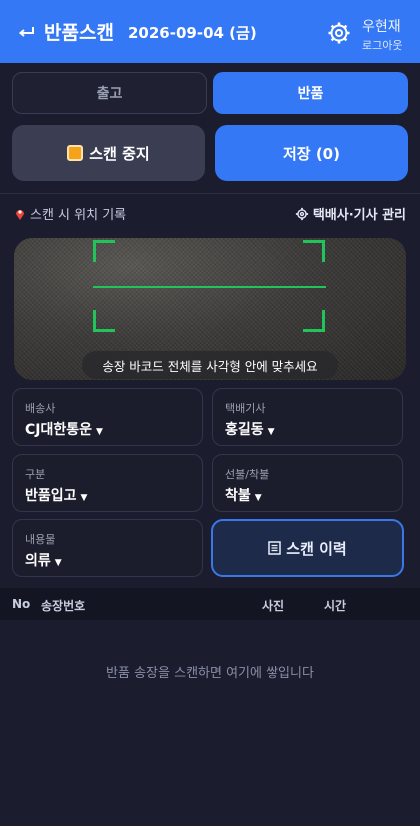 This screenshot has height=826, width=420. I want to click on page-title: 반품스캔, so click(79, 33).